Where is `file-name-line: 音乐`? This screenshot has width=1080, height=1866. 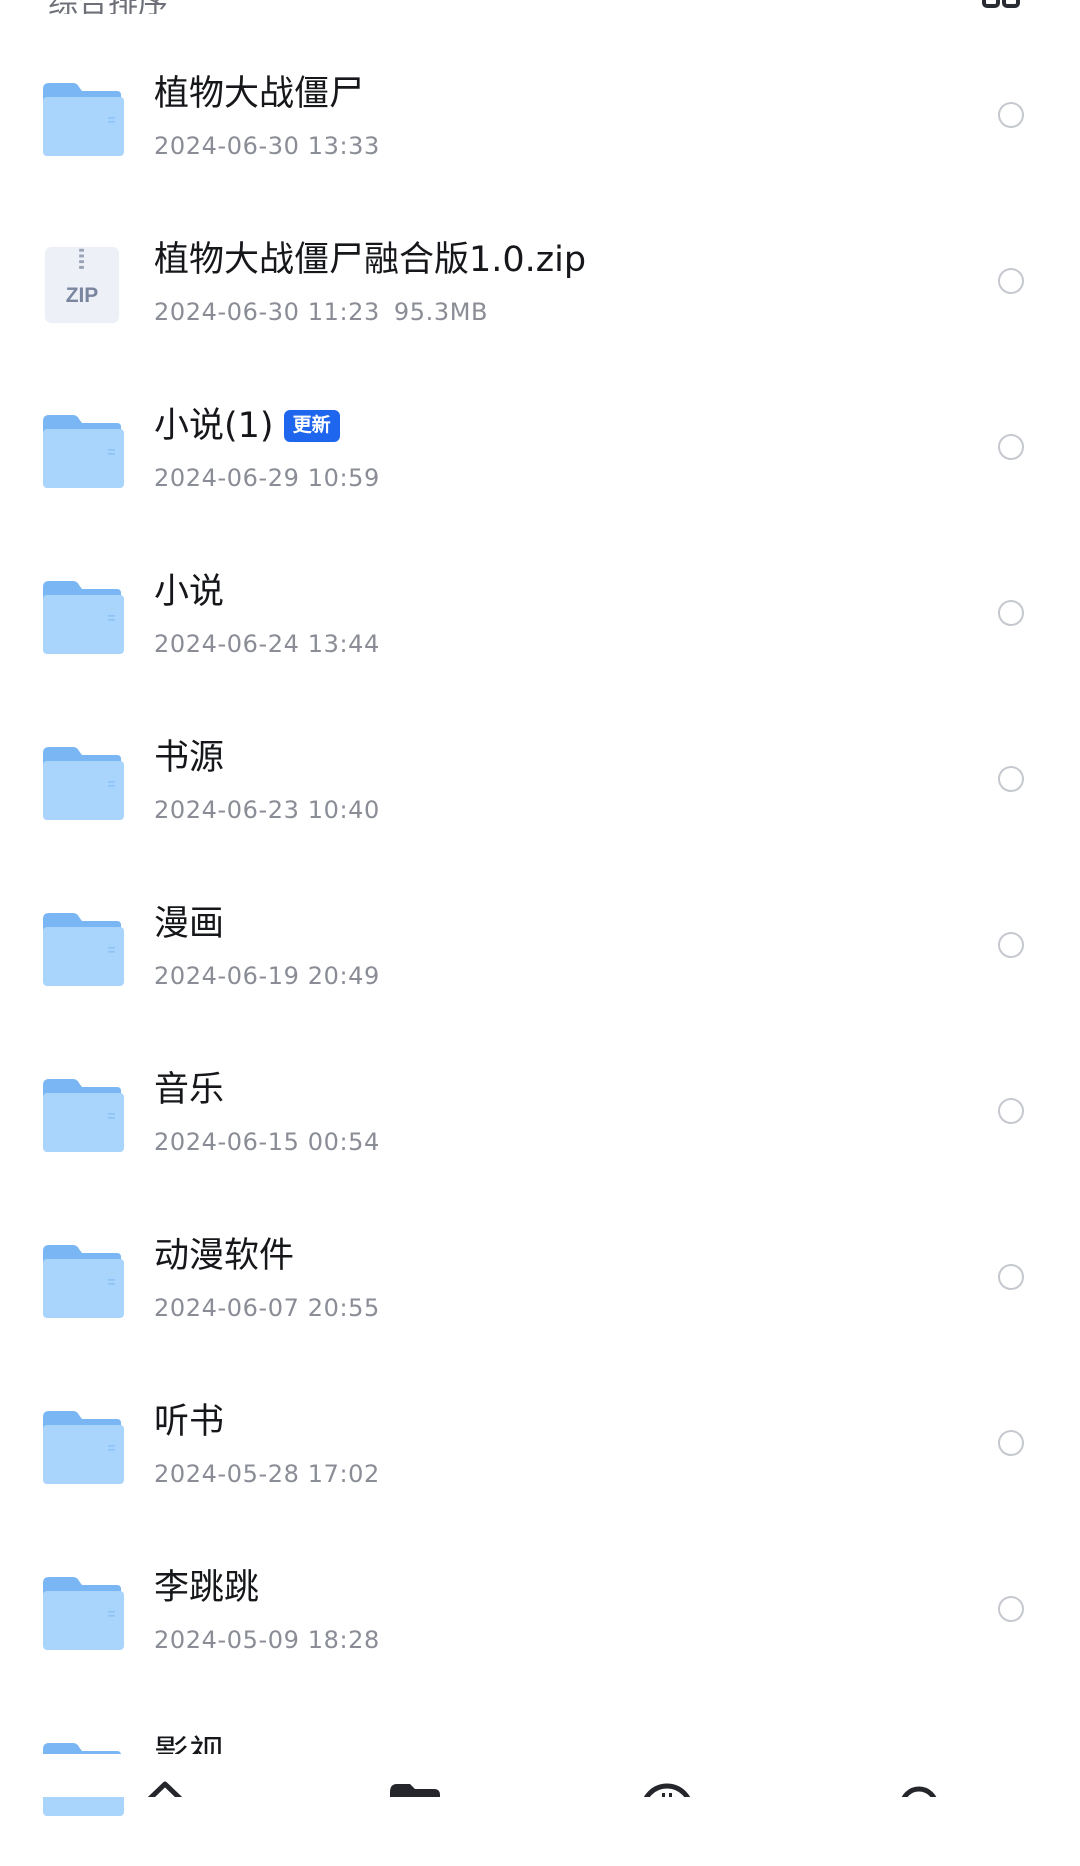 file-name-line: 音乐 is located at coordinates (189, 1090).